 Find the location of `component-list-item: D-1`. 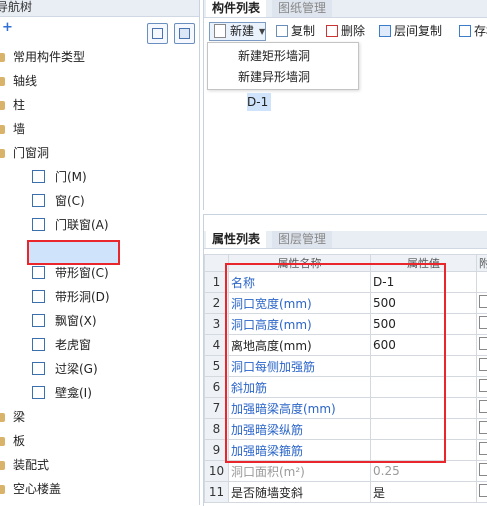

component-list-item: D-1 is located at coordinates (259, 102).